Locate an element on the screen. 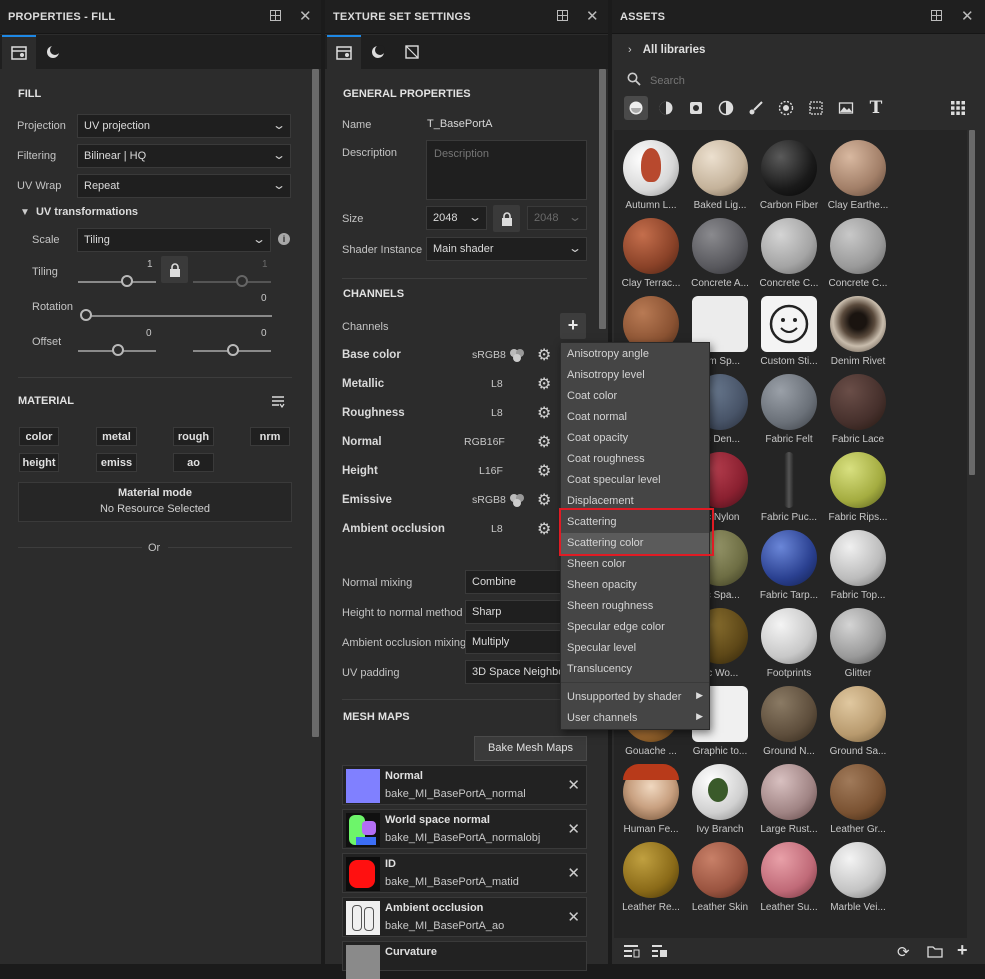 This screenshot has height=979, width=985. material-chip-emiss: emiss is located at coordinates (116, 462).